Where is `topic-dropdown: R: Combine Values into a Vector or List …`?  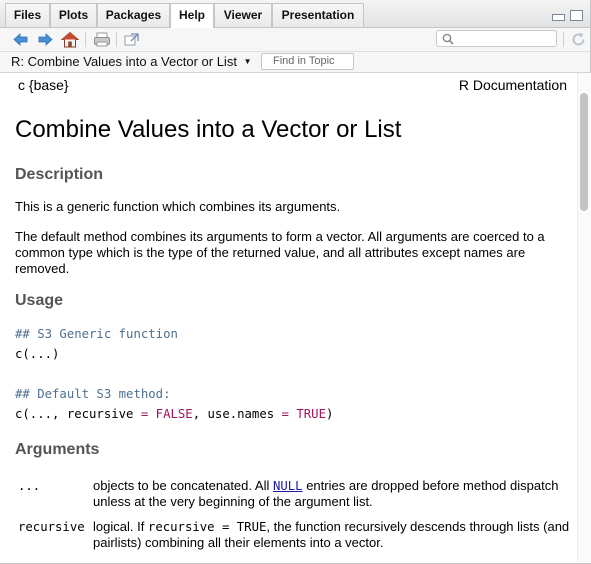 topic-dropdown: R: Combine Values into a Vector or List … is located at coordinates (131, 61).